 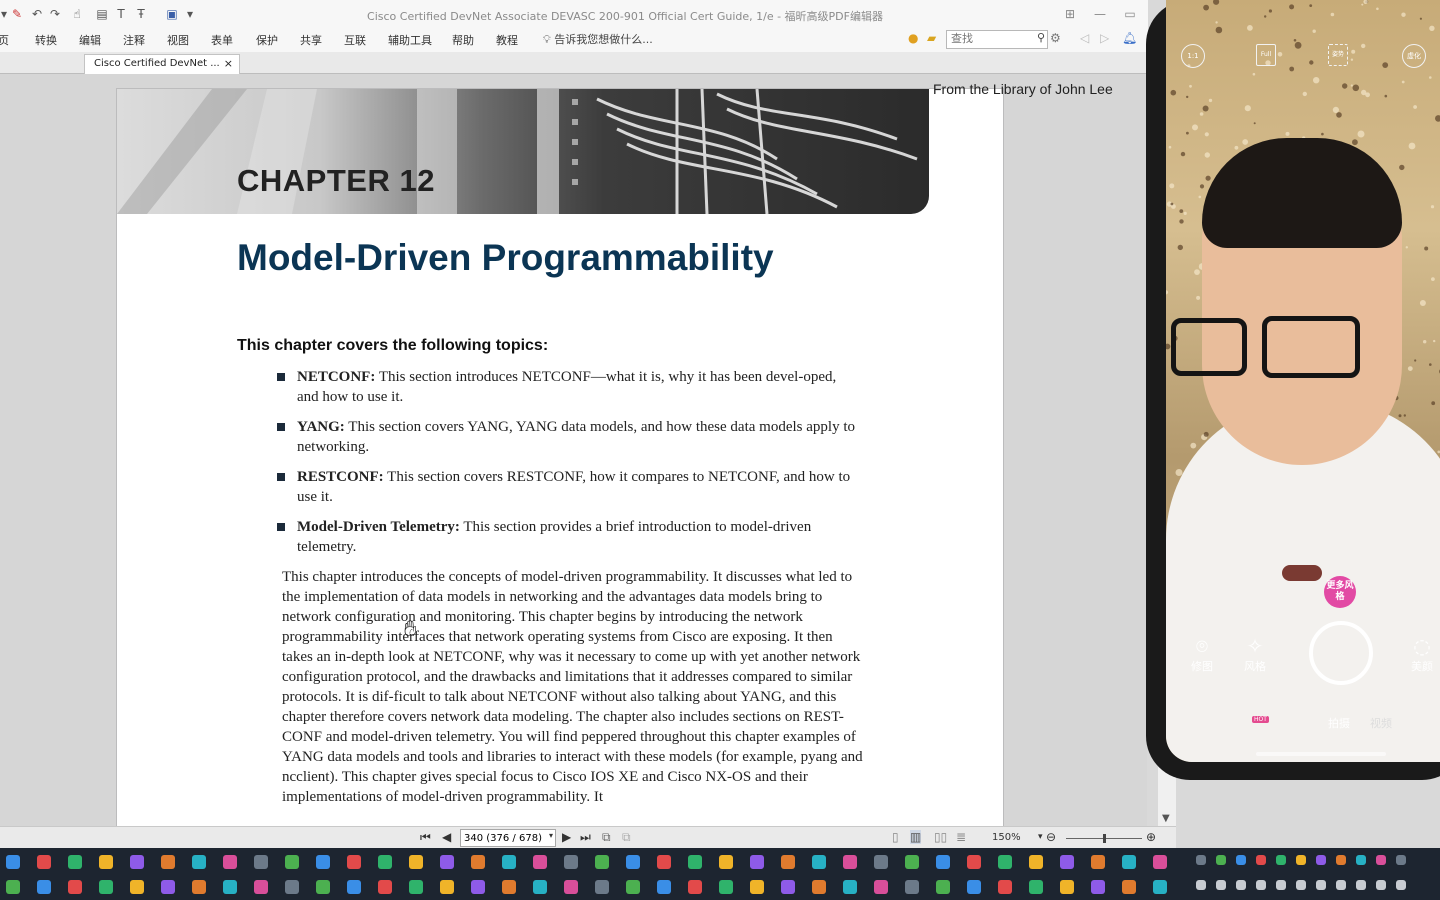 What do you see at coordinates (1055, 38) in the screenshot?
I see `settings-gear-icon: ⚙` at bounding box center [1055, 38].